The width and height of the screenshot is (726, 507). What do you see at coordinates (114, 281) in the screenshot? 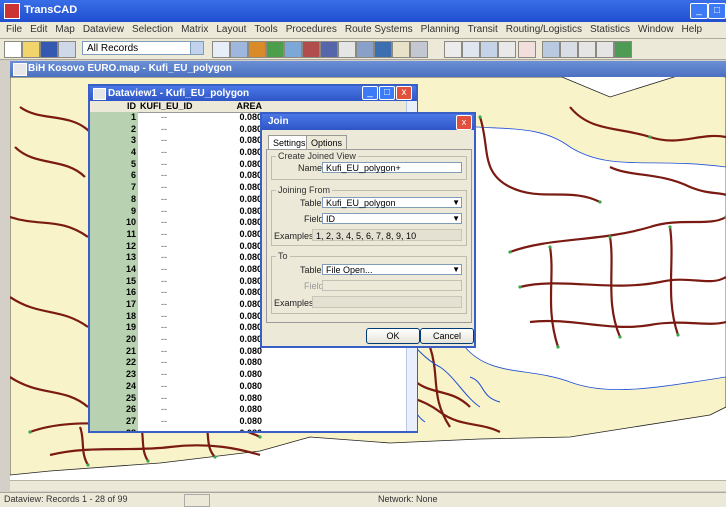
I see `cell-id: 15` at bounding box center [114, 281].